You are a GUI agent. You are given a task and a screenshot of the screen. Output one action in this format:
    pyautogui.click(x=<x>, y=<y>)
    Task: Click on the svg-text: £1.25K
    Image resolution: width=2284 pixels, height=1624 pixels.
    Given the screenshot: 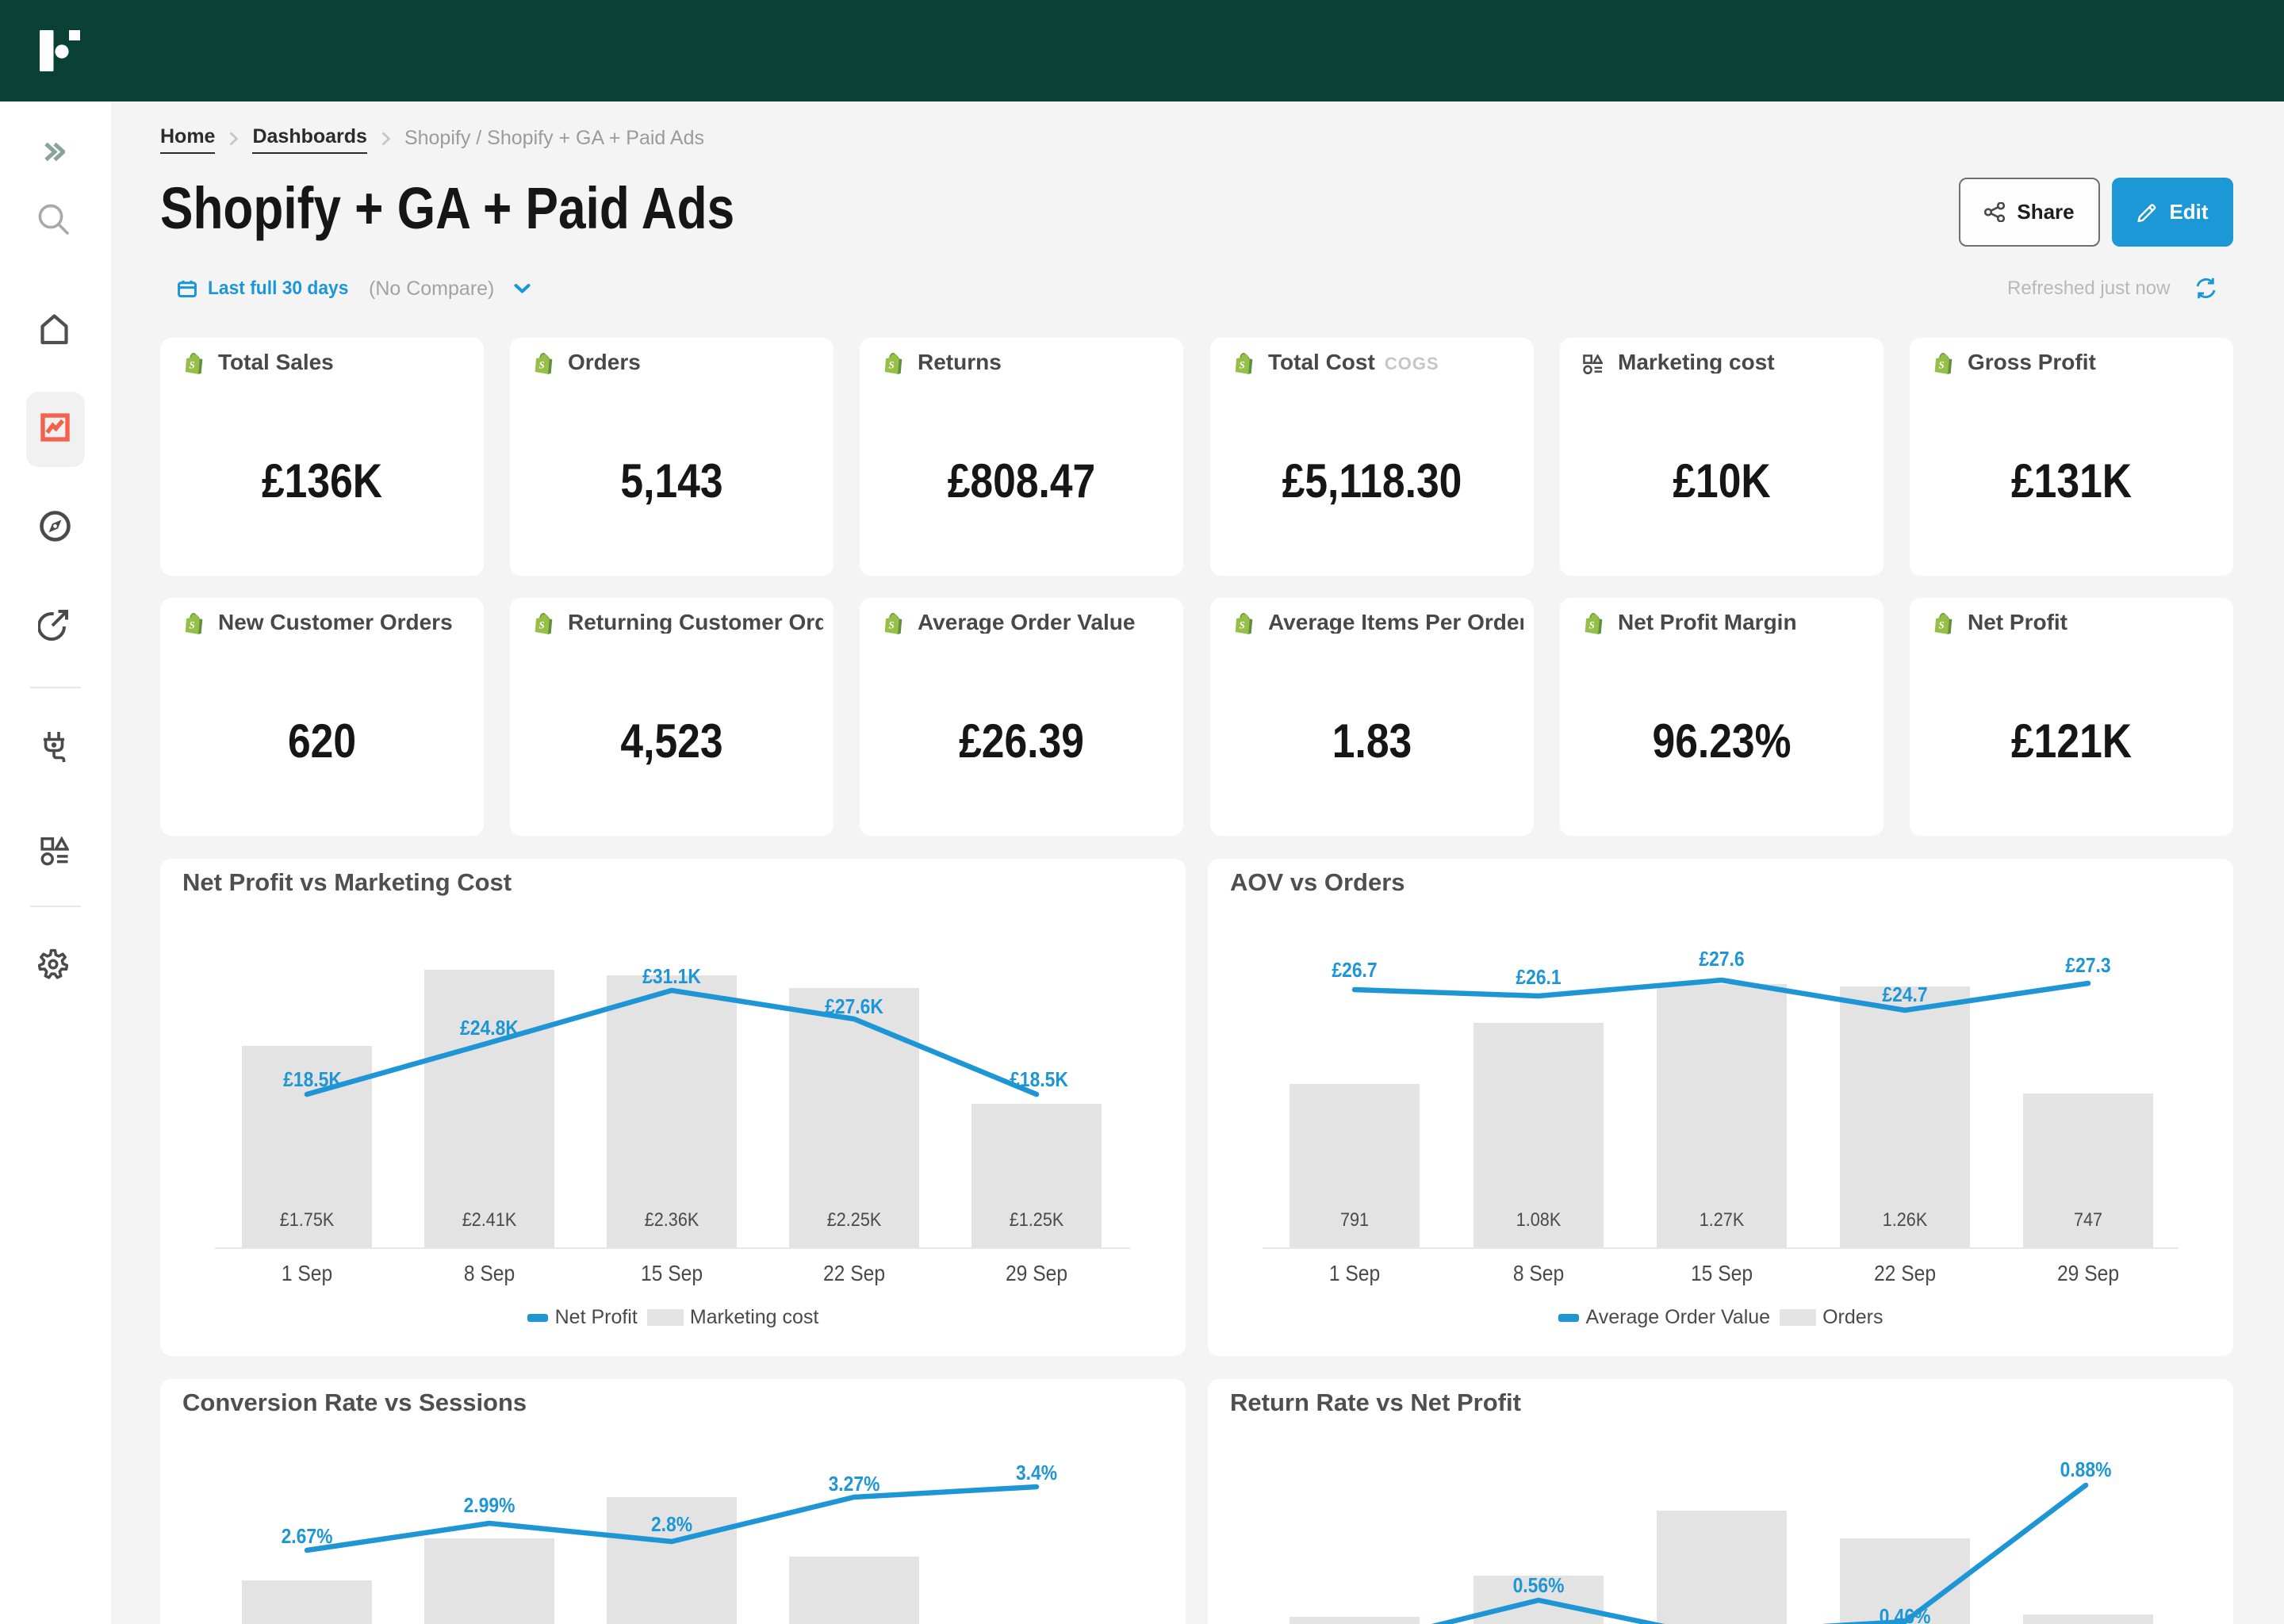 What is the action you would take?
    pyautogui.click(x=1036, y=1219)
    